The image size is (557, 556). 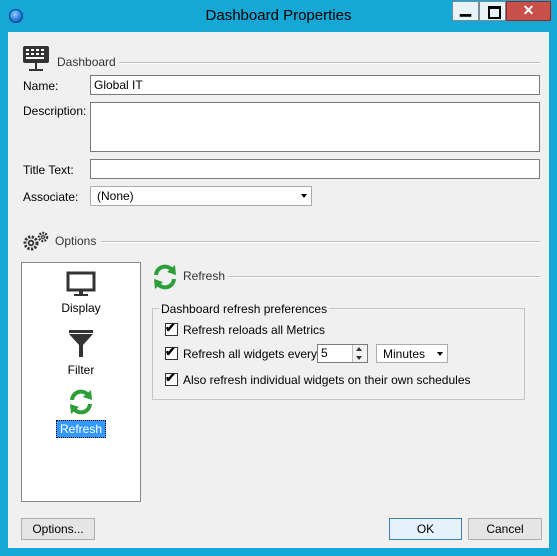 I want to click on funnel-icon, so click(x=81, y=343).